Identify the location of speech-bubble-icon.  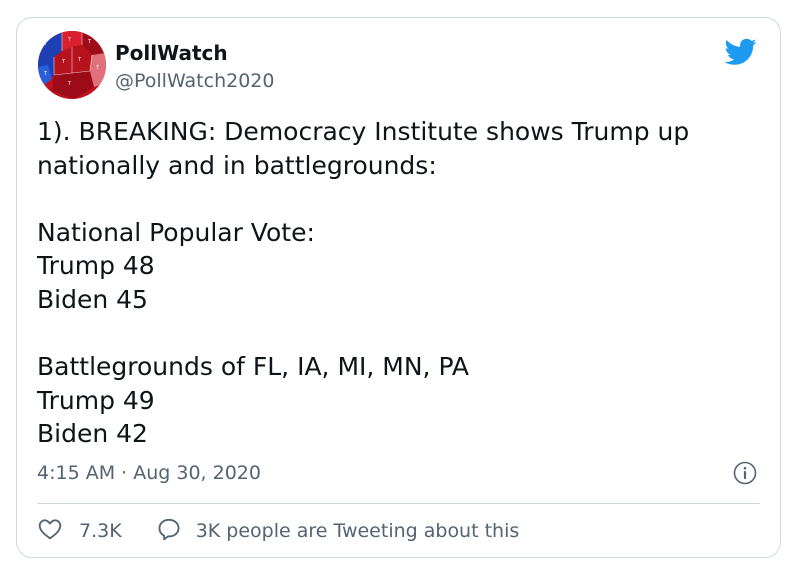
(169, 531).